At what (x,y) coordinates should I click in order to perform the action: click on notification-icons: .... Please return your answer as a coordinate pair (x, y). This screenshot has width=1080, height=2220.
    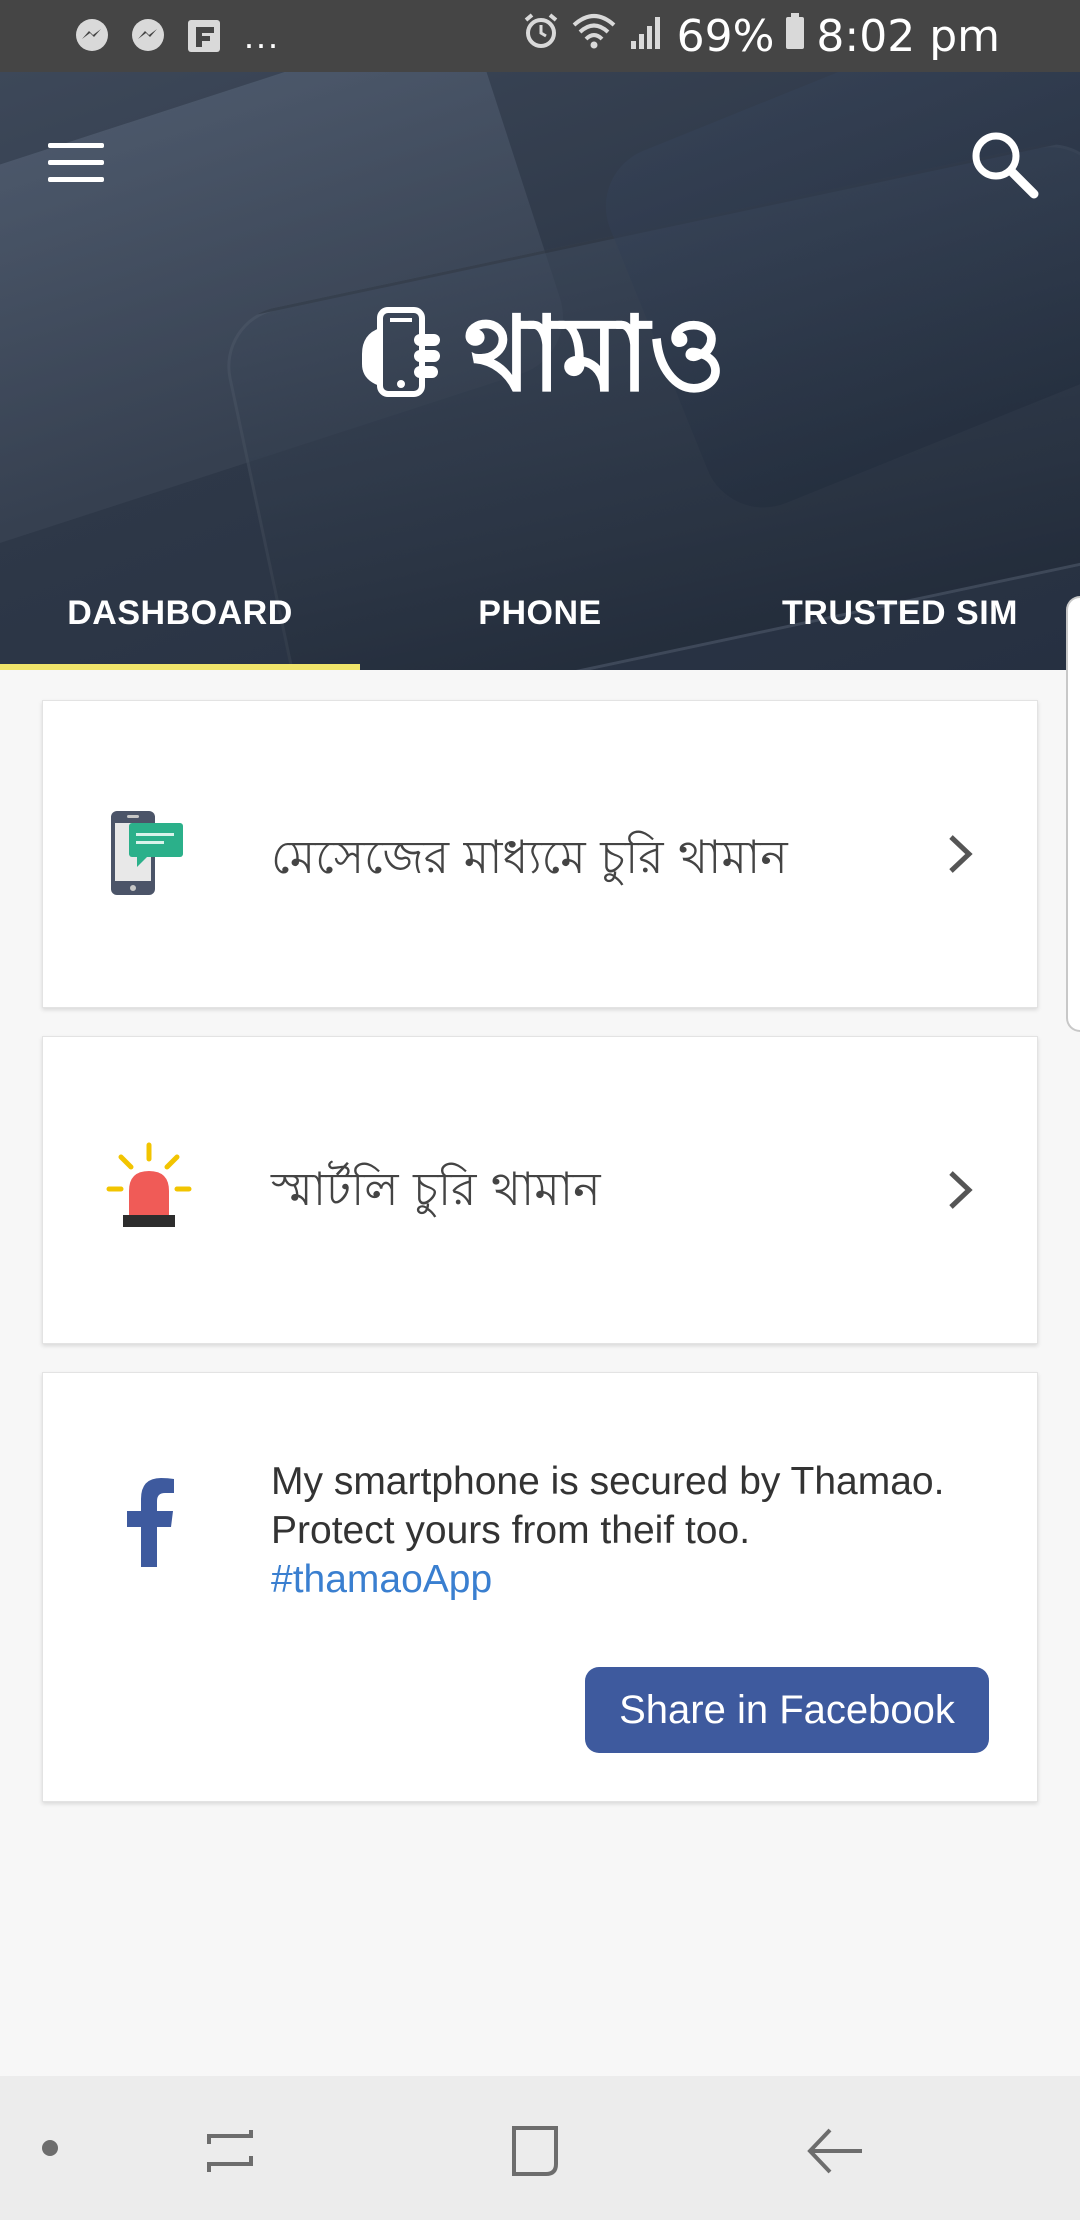
    Looking at the image, I should click on (176, 36).